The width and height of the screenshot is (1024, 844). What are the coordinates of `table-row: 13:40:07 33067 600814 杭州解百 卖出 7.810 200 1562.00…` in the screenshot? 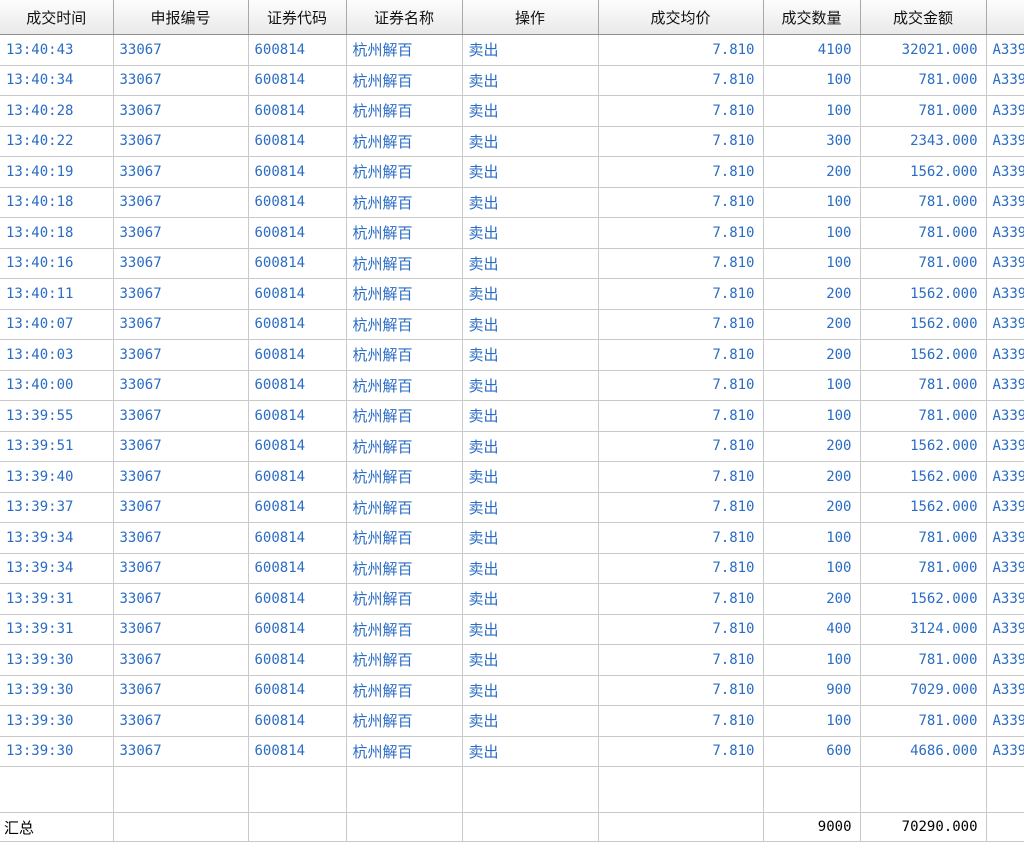 It's located at (512, 324).